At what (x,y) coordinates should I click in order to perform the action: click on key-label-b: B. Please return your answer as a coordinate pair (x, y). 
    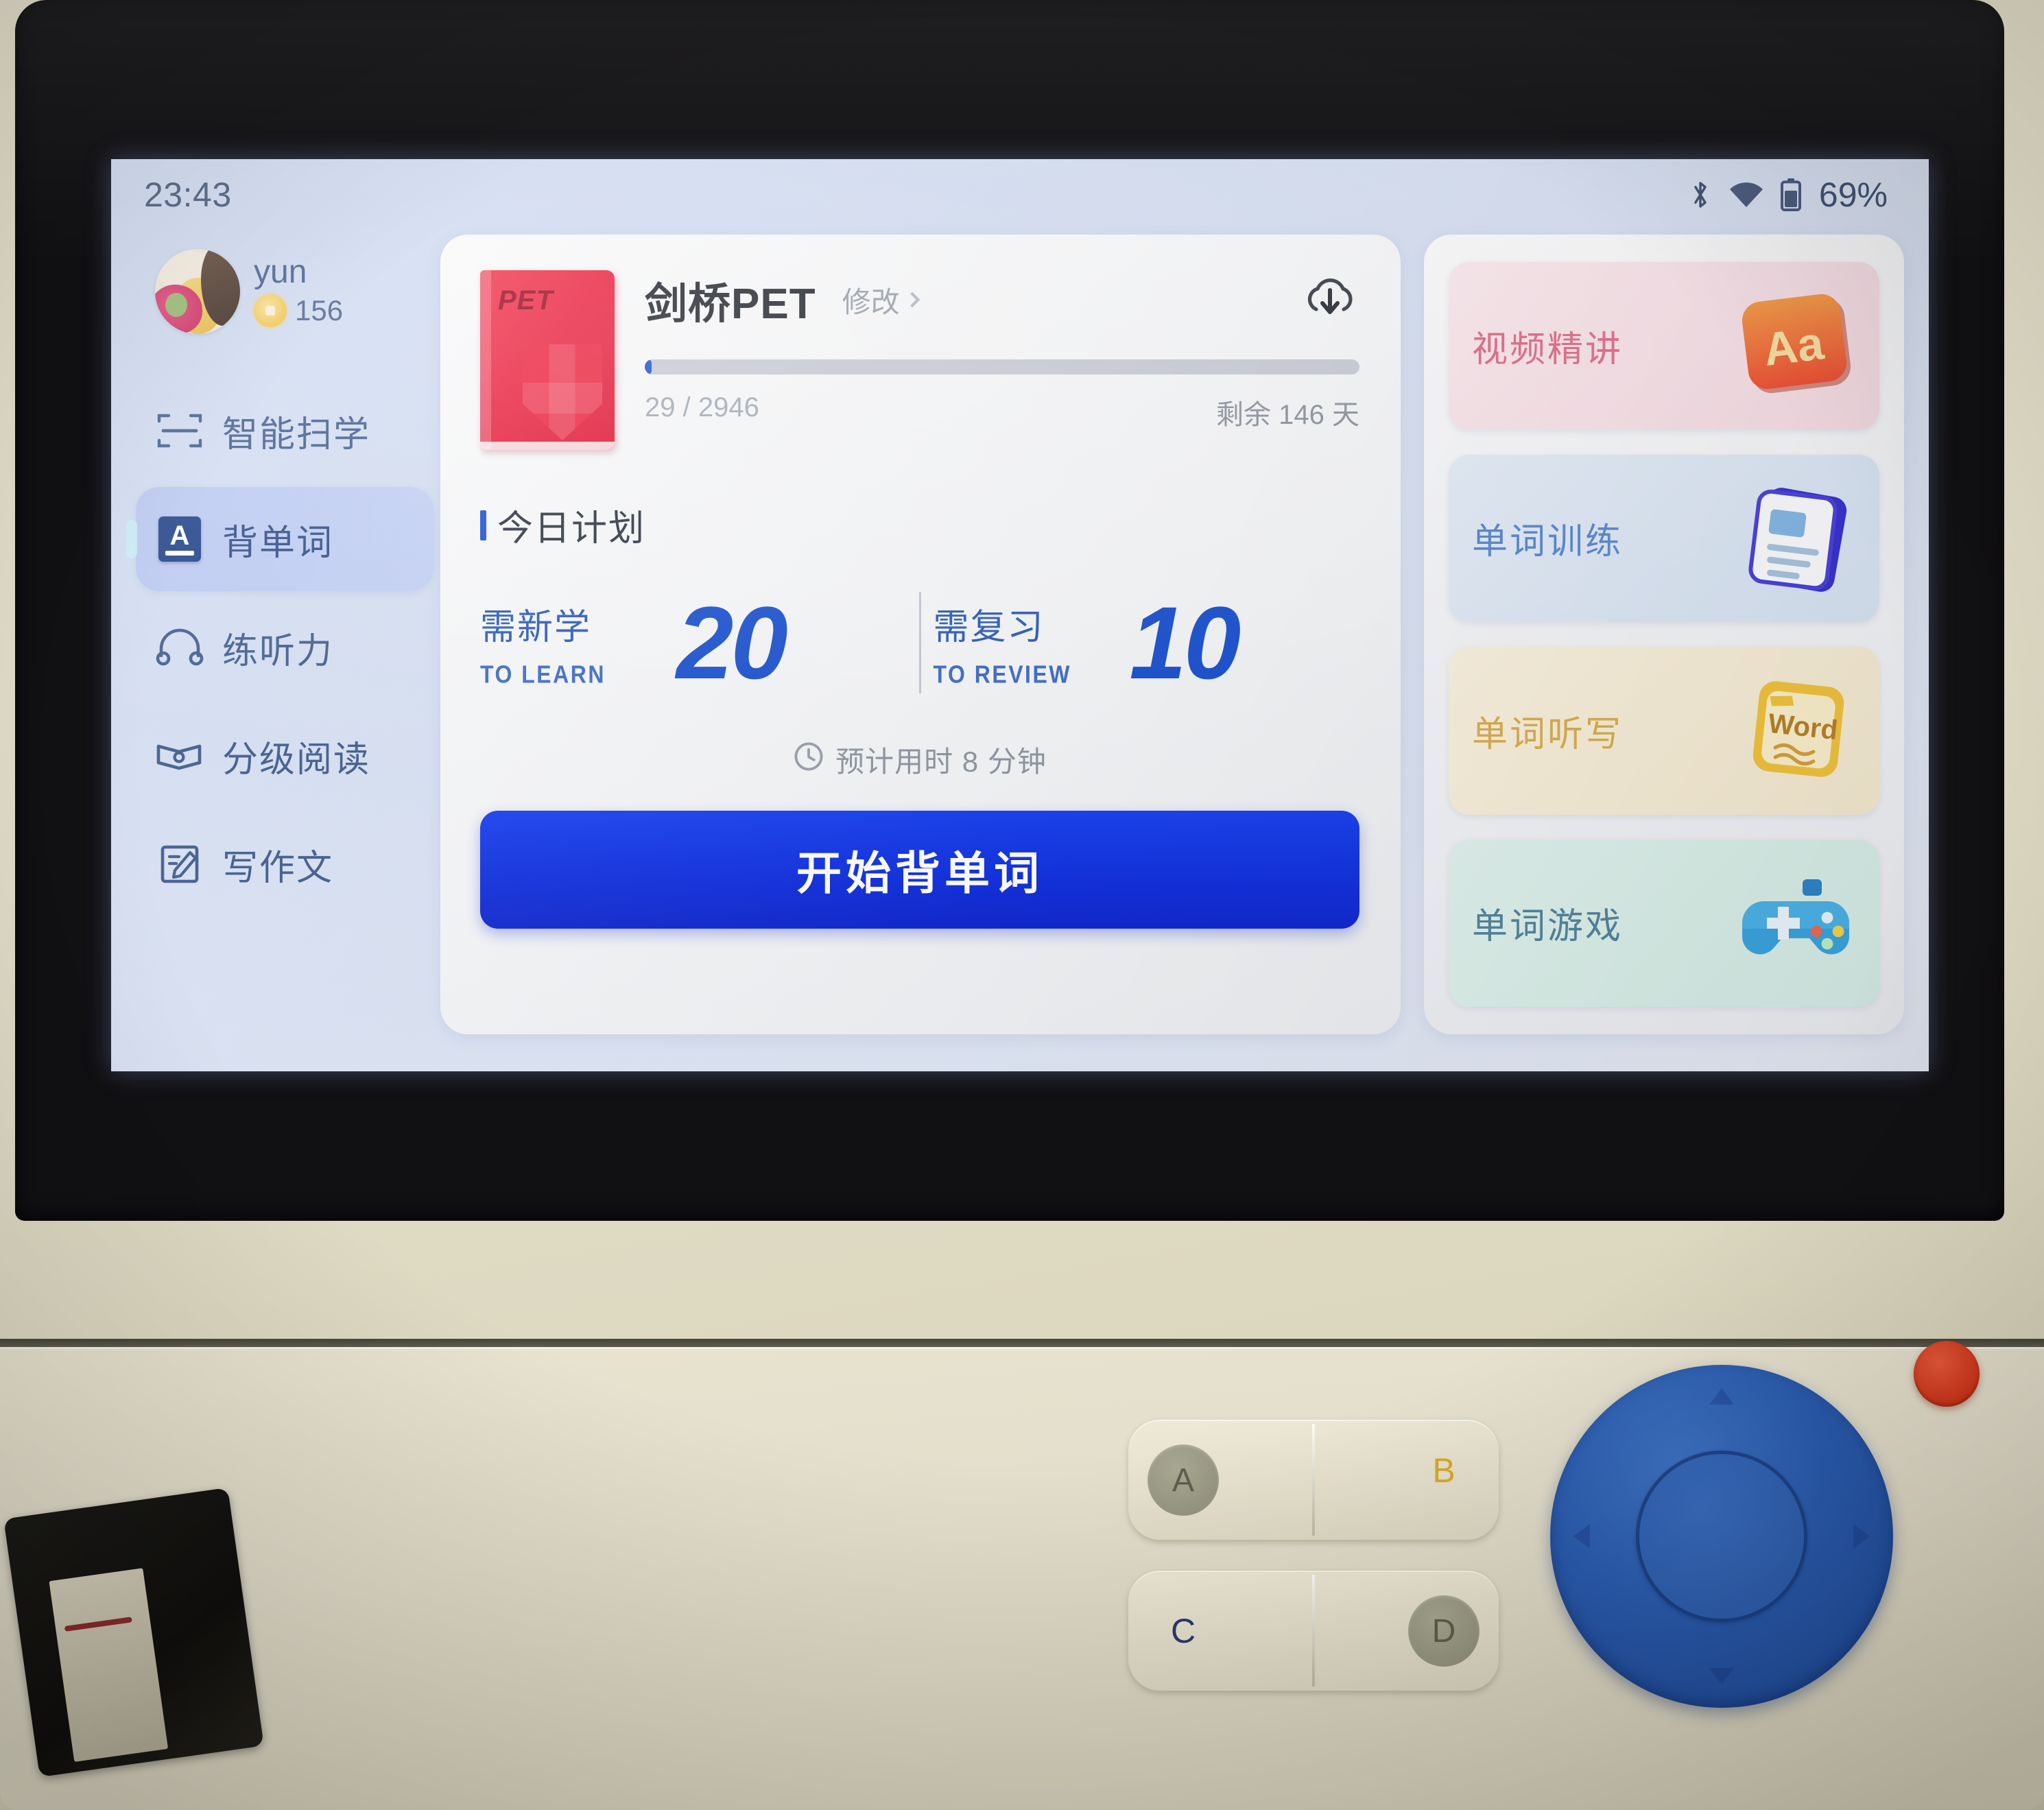
    Looking at the image, I should click on (1444, 1470).